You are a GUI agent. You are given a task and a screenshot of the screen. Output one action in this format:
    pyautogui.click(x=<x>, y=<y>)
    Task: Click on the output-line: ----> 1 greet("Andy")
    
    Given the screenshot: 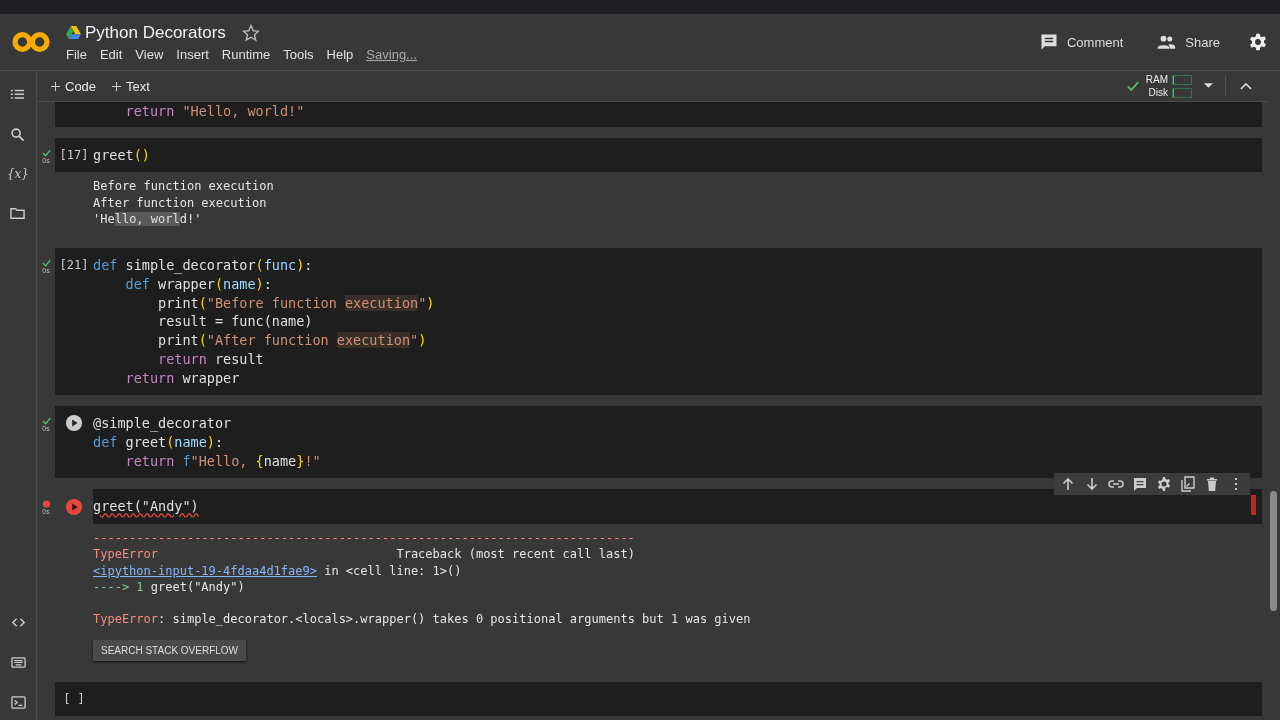 What is the action you would take?
    pyautogui.click(x=169, y=587)
    